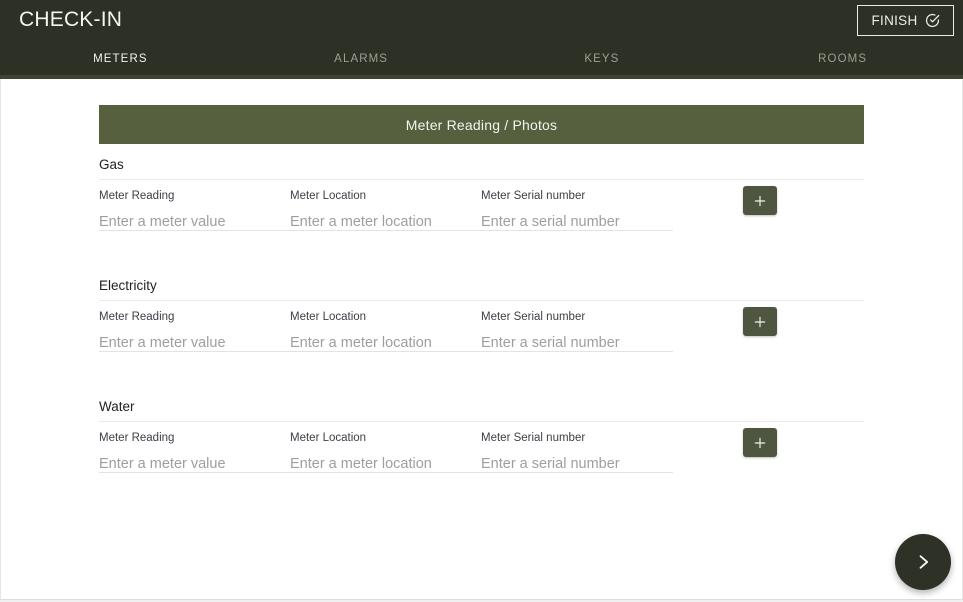 This screenshot has height=602, width=963. I want to click on tab-bar: METERS ALARMS KEYS ROOMS, so click(481, 62).